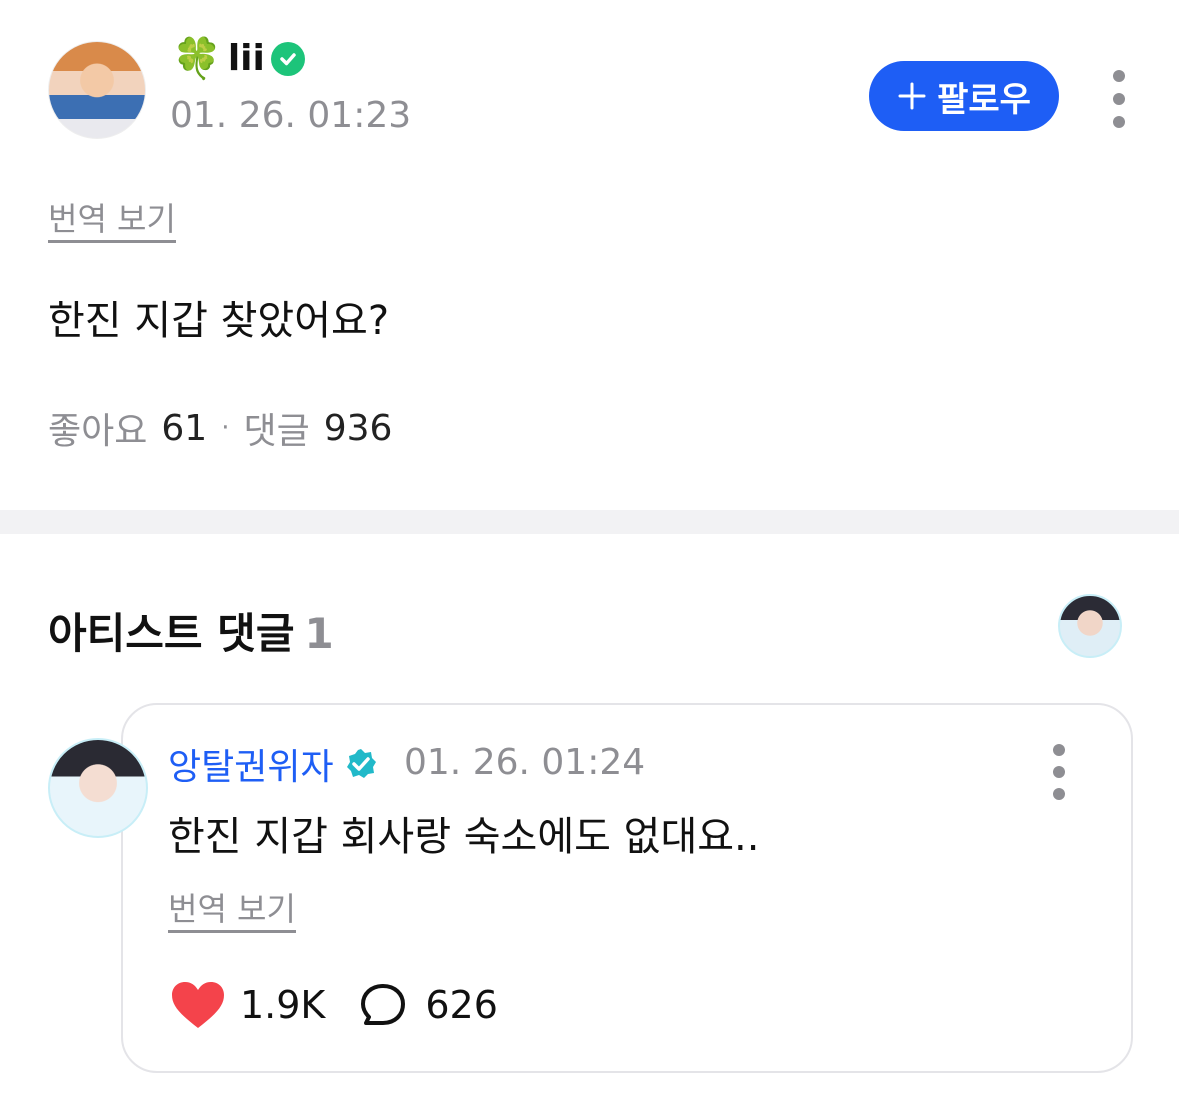 This screenshot has width=1179, height=1120. I want to click on like-button: 1.9K, so click(247, 1005).